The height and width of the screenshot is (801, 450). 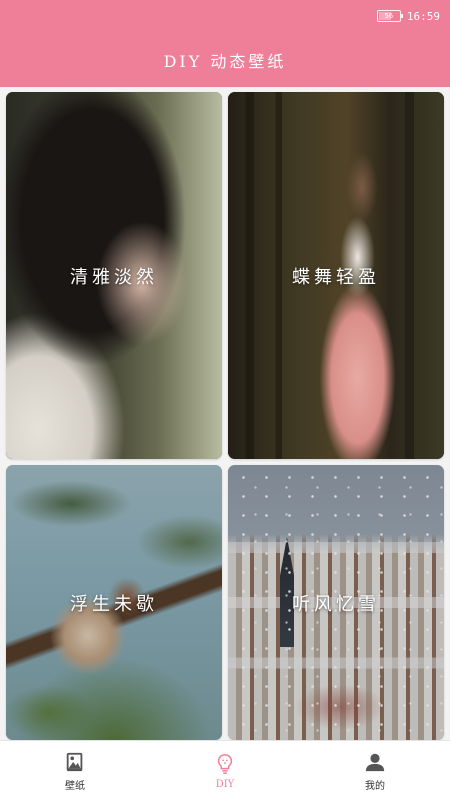 I want to click on wallpaper-card-label: 清雅淡然, so click(x=114, y=277).